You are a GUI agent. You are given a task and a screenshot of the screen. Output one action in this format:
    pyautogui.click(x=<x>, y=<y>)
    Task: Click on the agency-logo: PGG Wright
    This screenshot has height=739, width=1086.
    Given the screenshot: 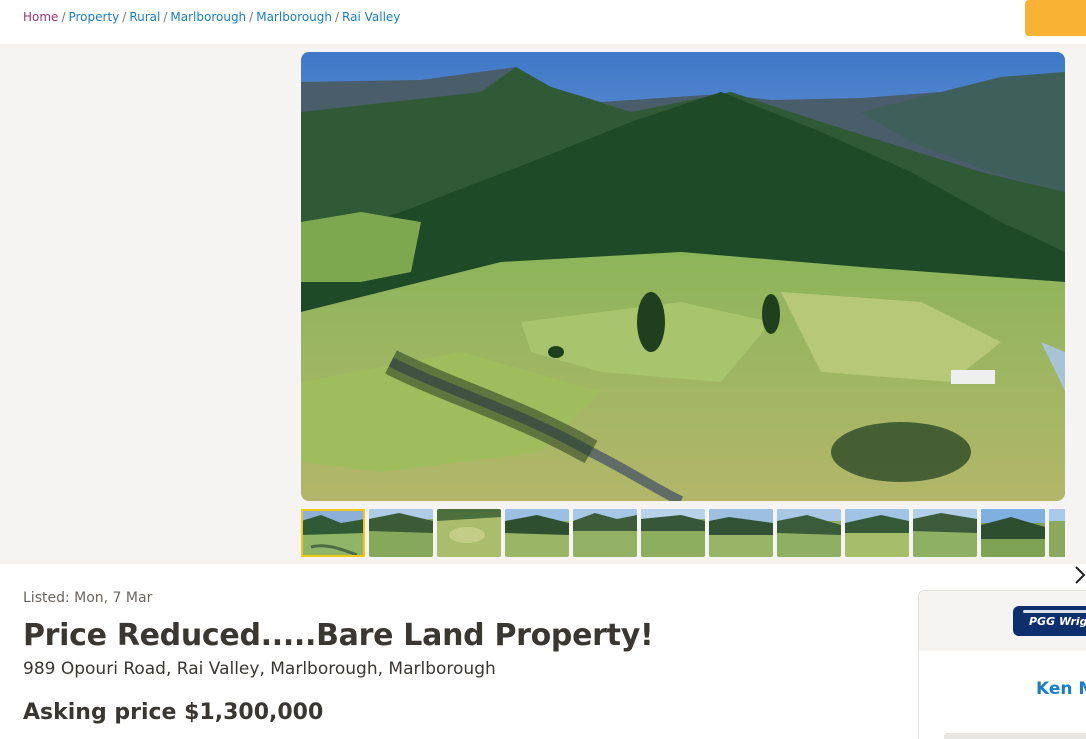 What is the action you would take?
    pyautogui.click(x=1049, y=621)
    